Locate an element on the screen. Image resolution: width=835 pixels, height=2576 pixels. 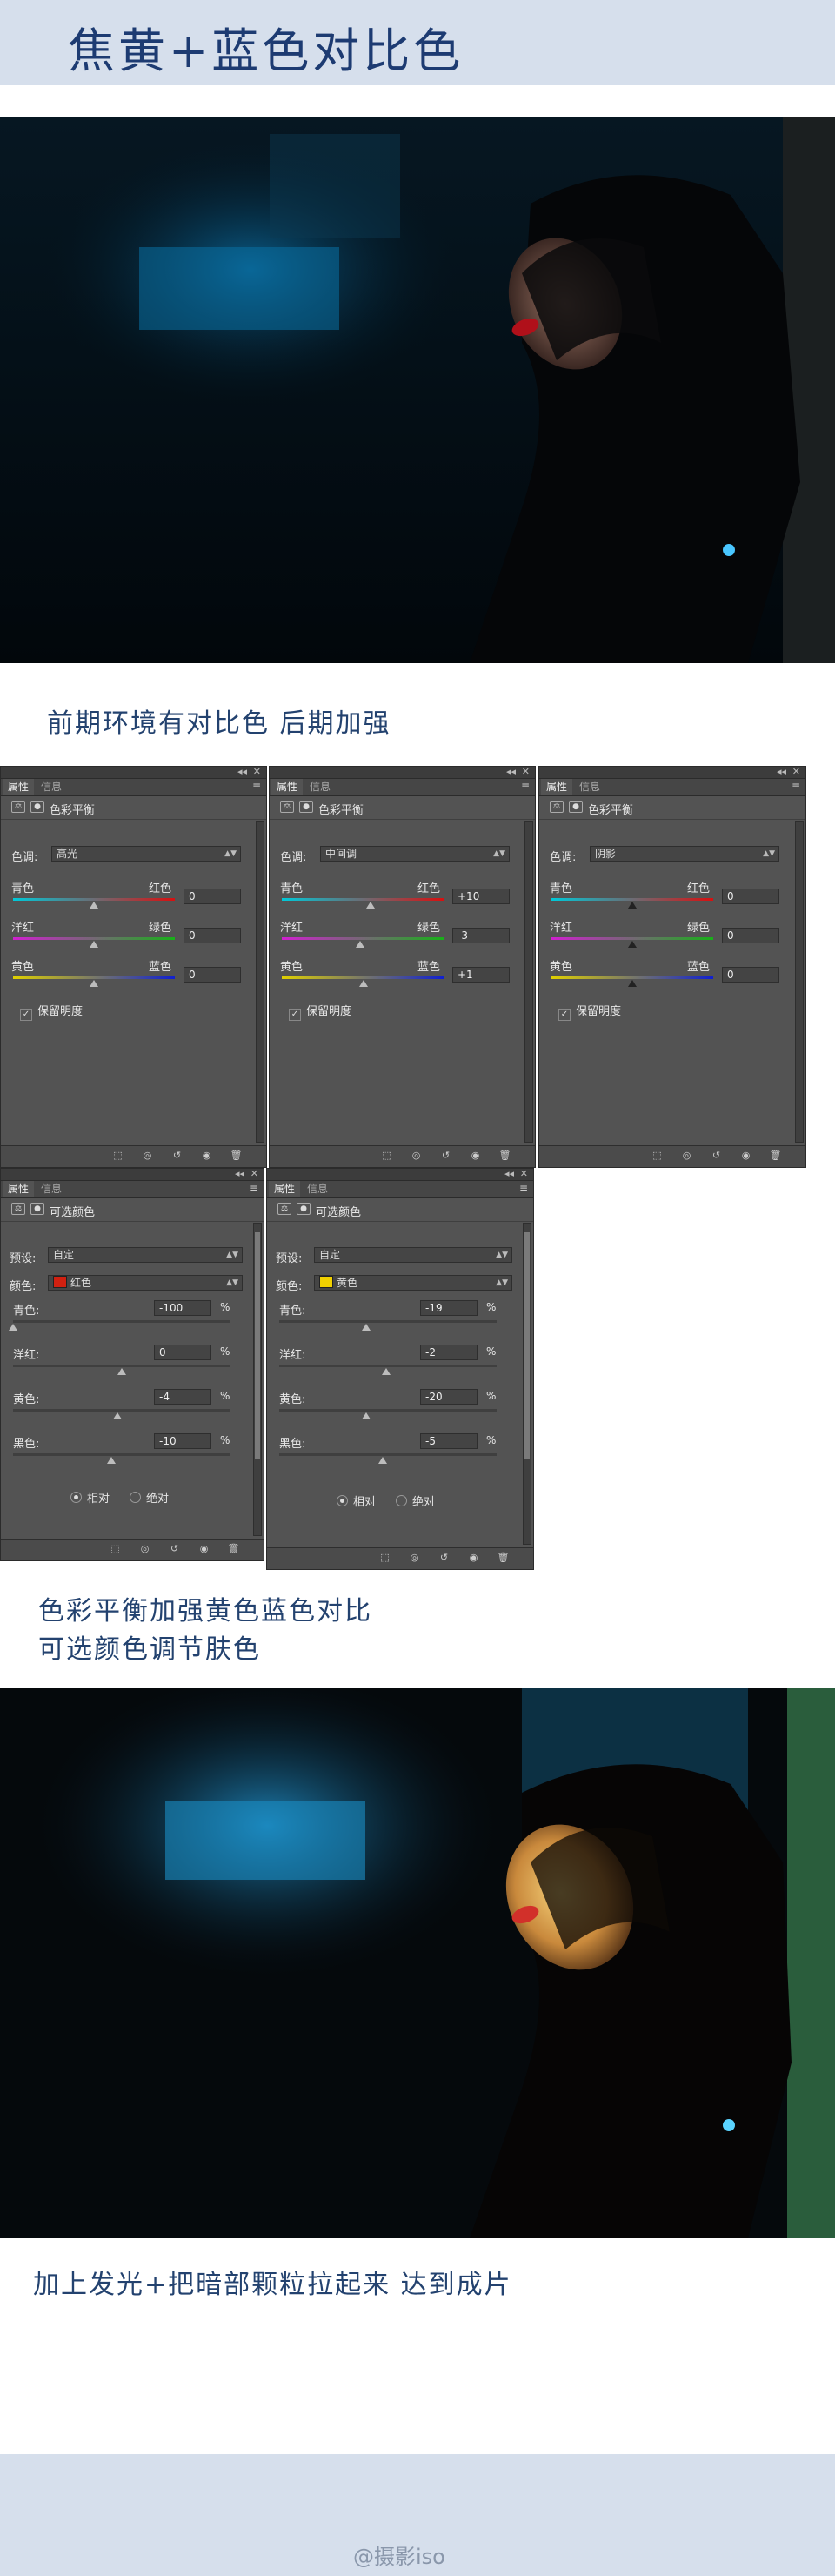
tone-dropdown: 阴影 ▲▼ is located at coordinates (684, 854).